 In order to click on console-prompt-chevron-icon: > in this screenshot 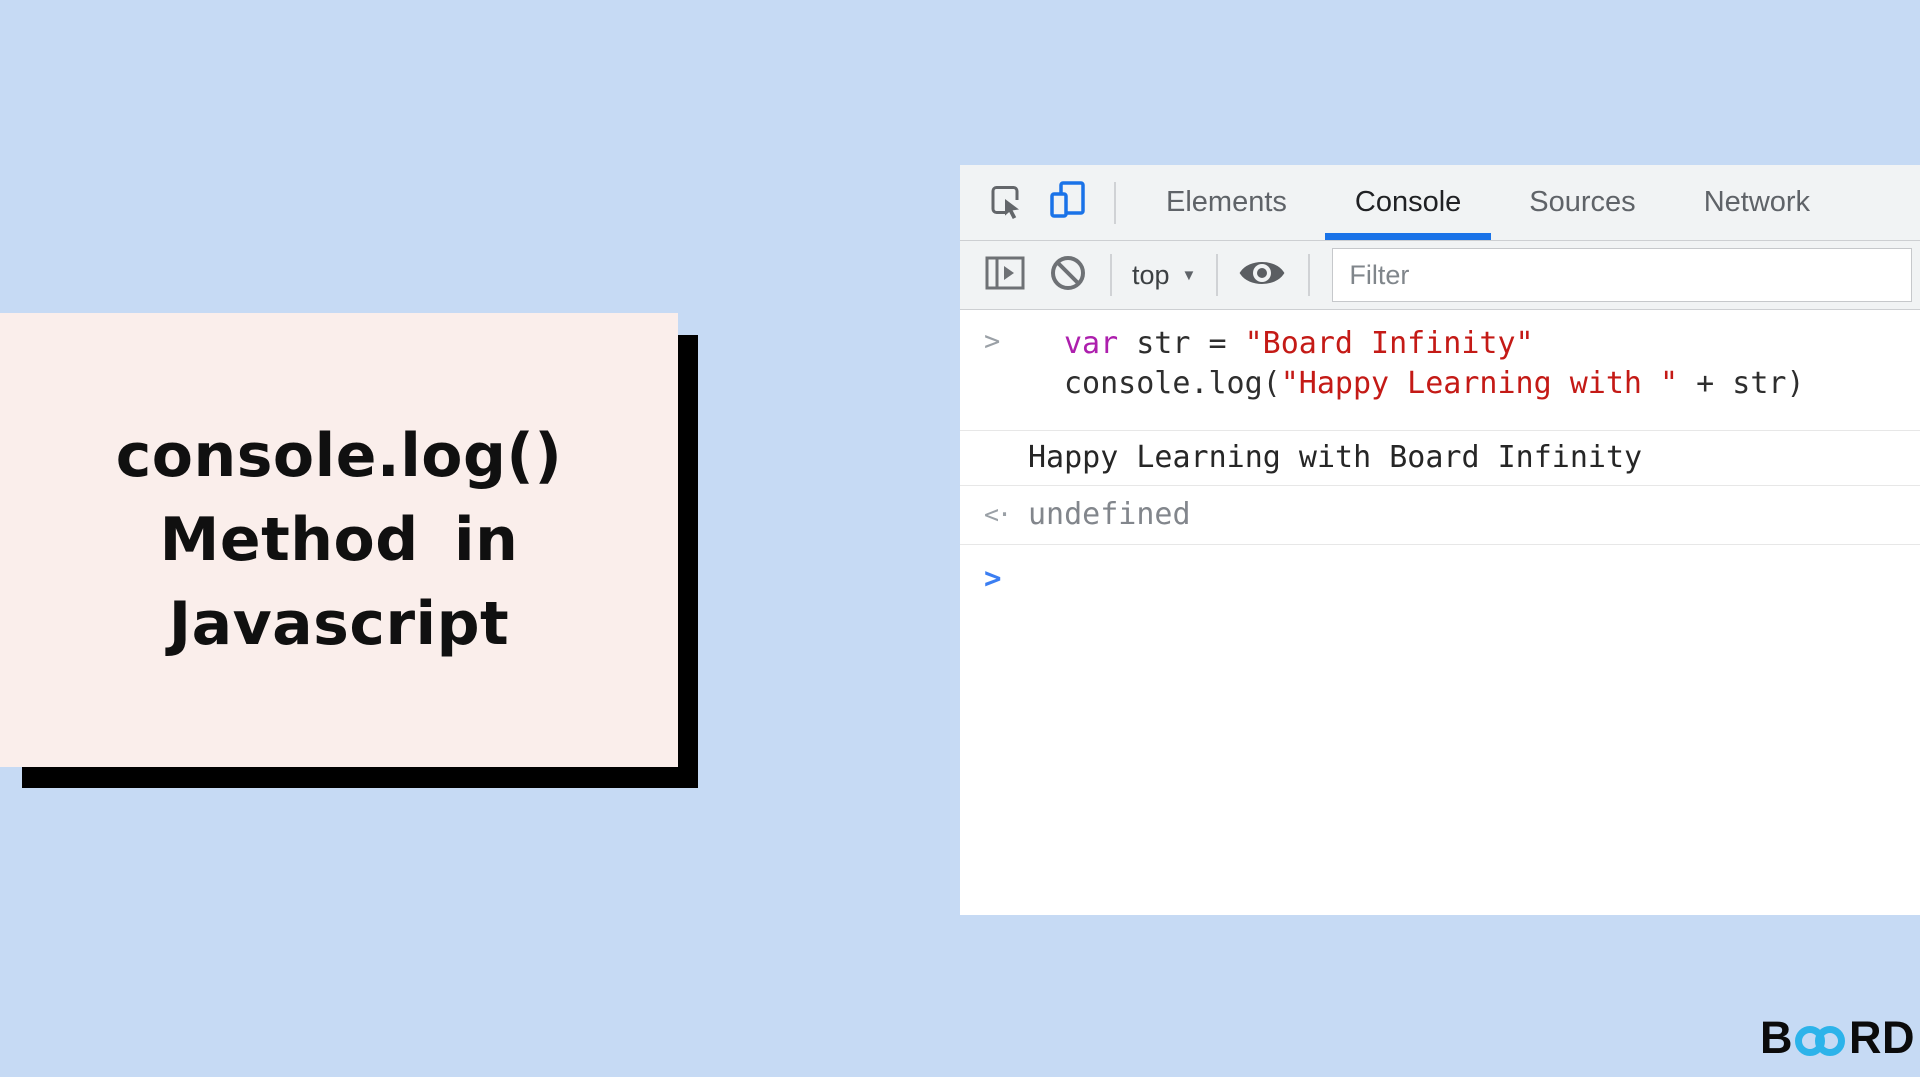, I will do `click(993, 578)`.